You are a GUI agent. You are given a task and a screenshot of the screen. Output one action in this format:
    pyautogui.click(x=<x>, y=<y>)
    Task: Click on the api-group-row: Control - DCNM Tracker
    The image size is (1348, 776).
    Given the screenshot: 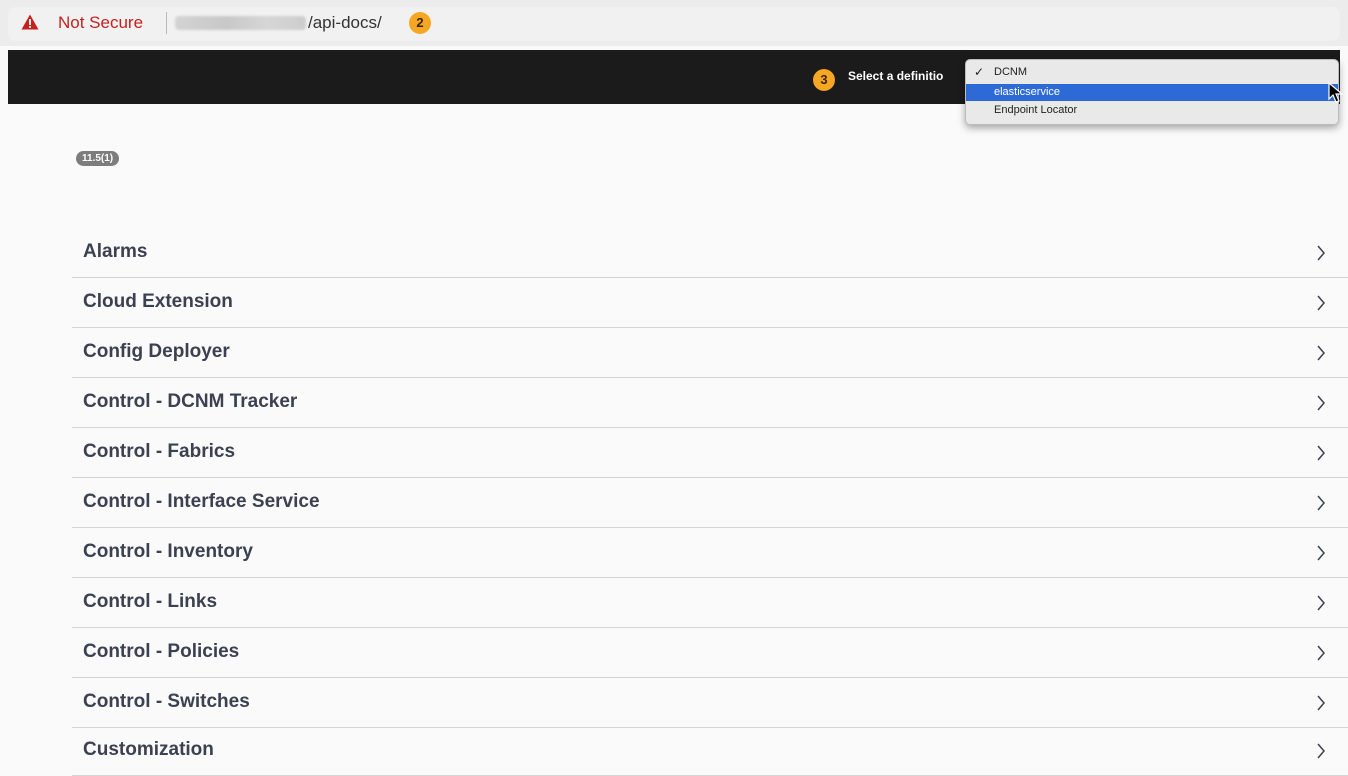 What is the action you would take?
    pyautogui.click(x=710, y=403)
    